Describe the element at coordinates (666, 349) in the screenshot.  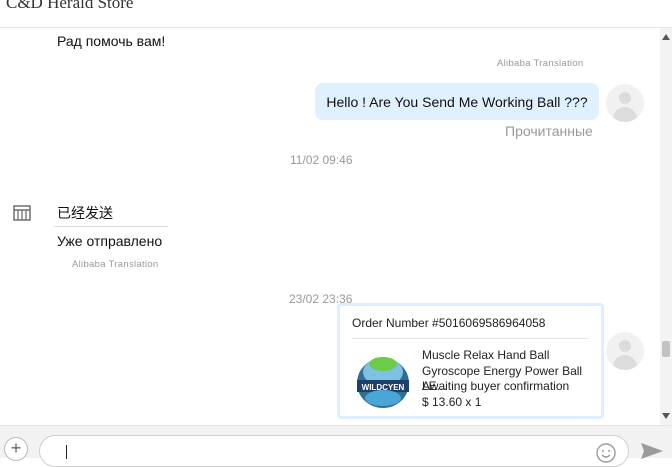
I see `scroll-thumb` at that location.